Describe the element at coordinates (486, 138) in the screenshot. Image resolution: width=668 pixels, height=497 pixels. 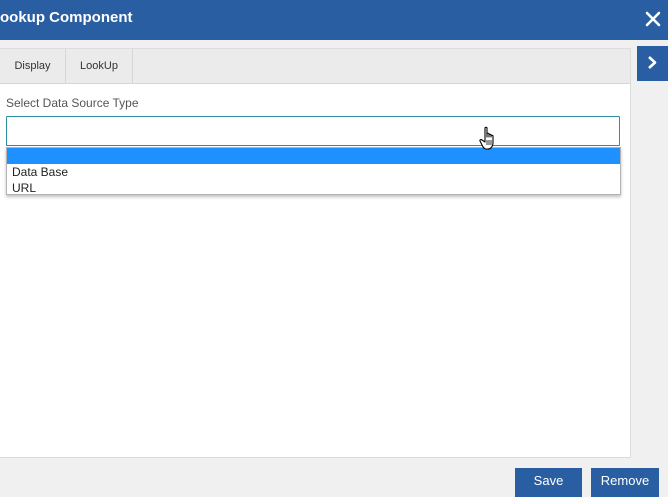
I see `hand-cursor-icon` at that location.